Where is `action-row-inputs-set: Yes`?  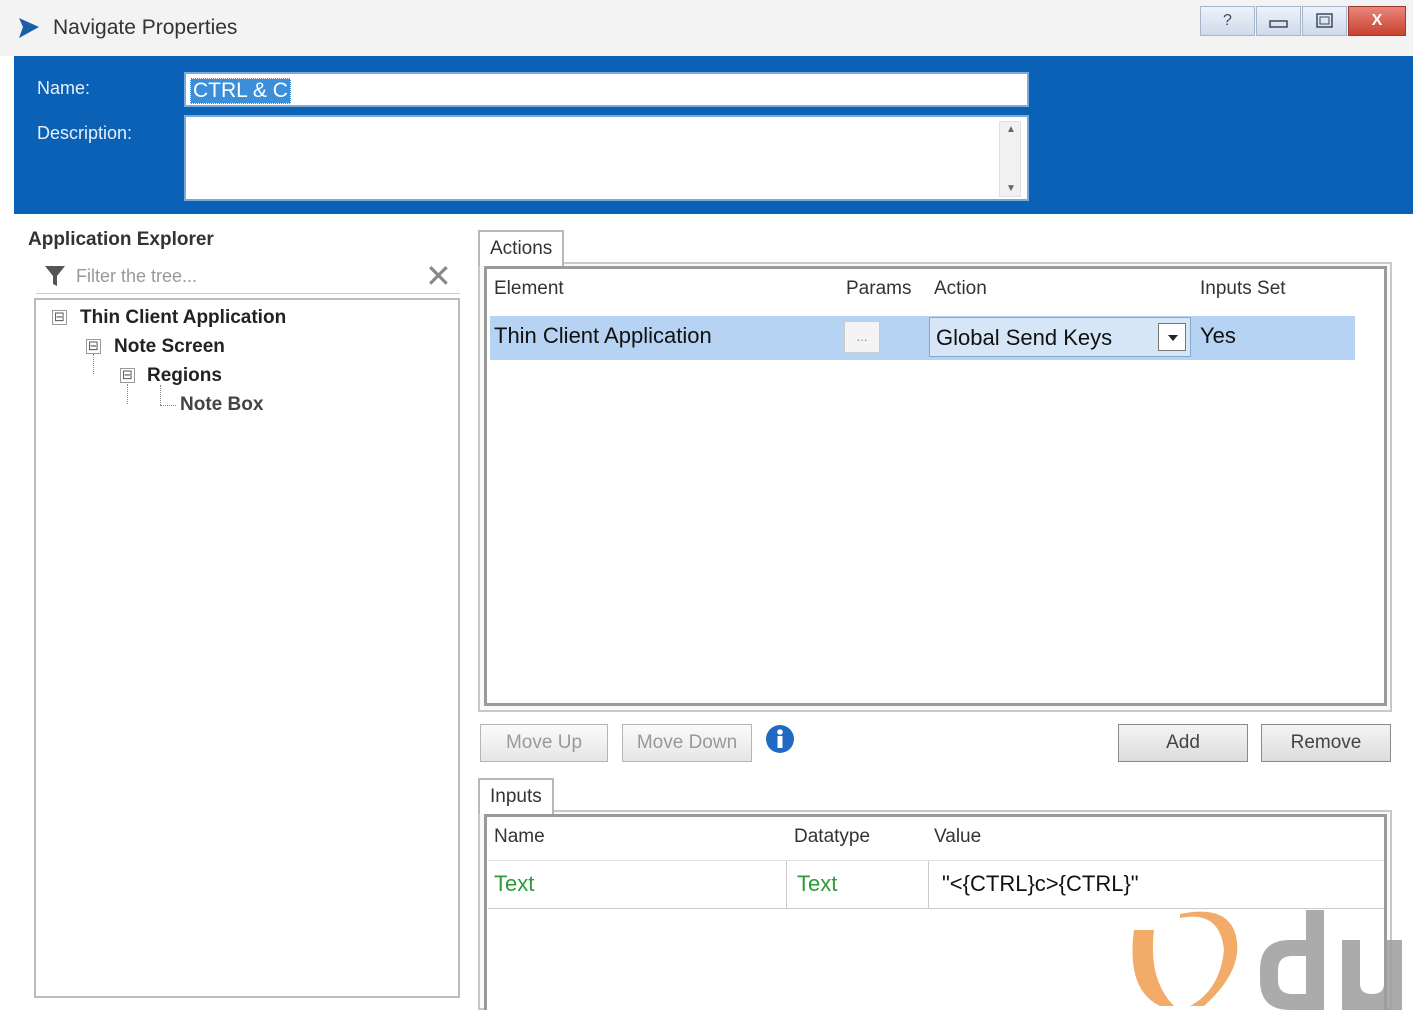
action-row-inputs-set: Yes is located at coordinates (1218, 335).